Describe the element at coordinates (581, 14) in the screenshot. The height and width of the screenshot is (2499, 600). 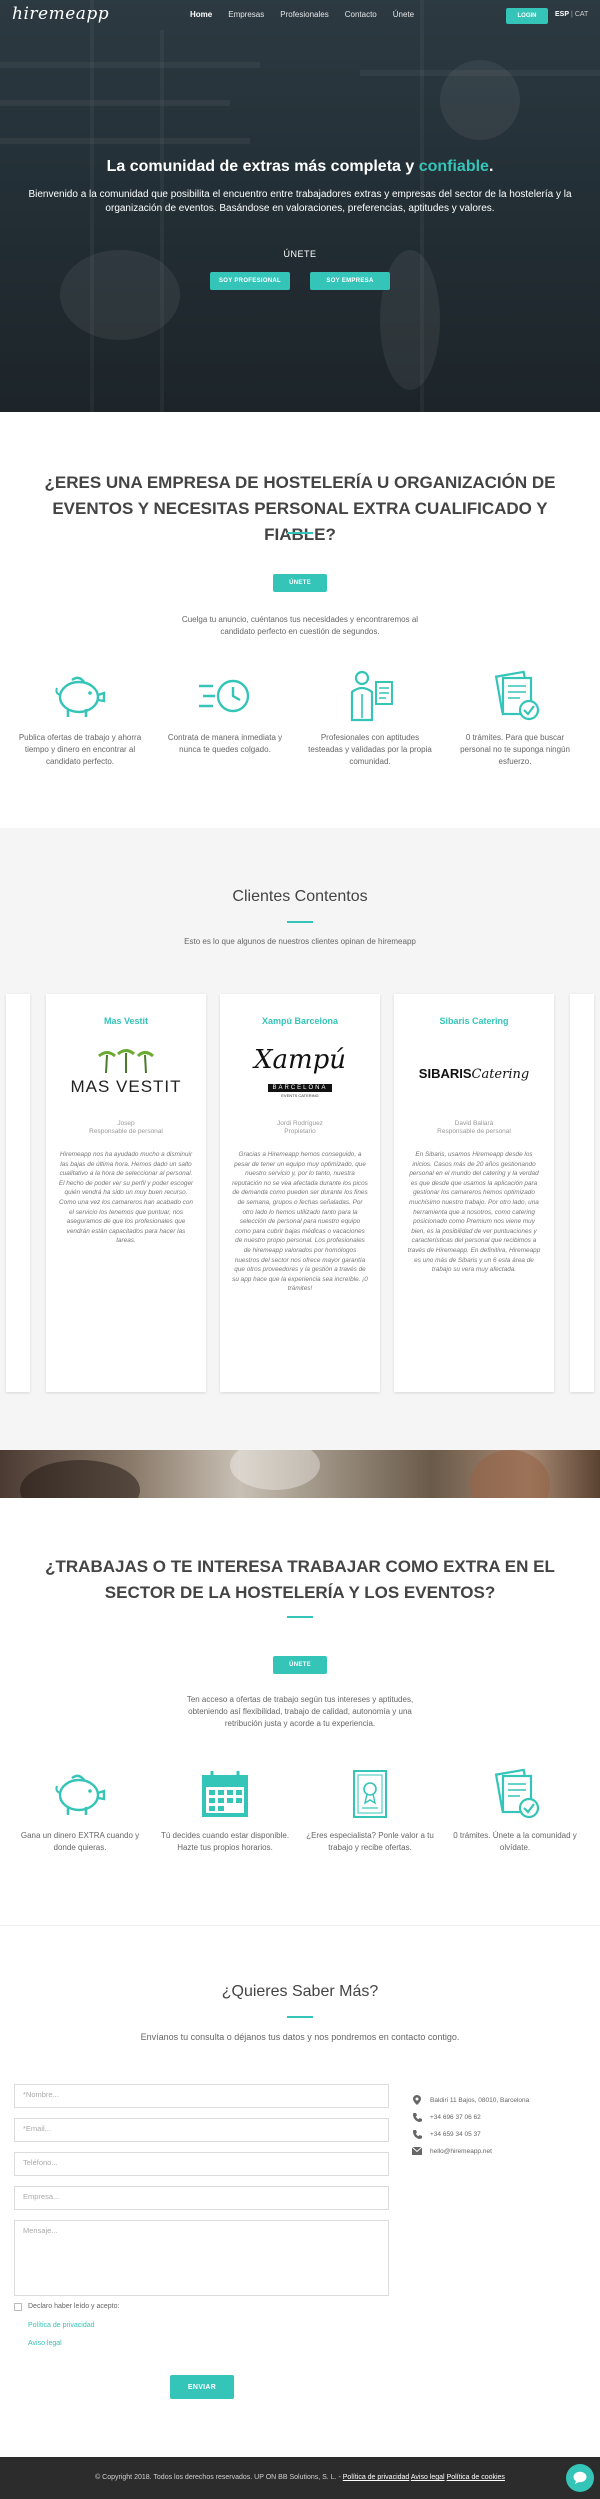
I see `lang-cat: CAT` at that location.